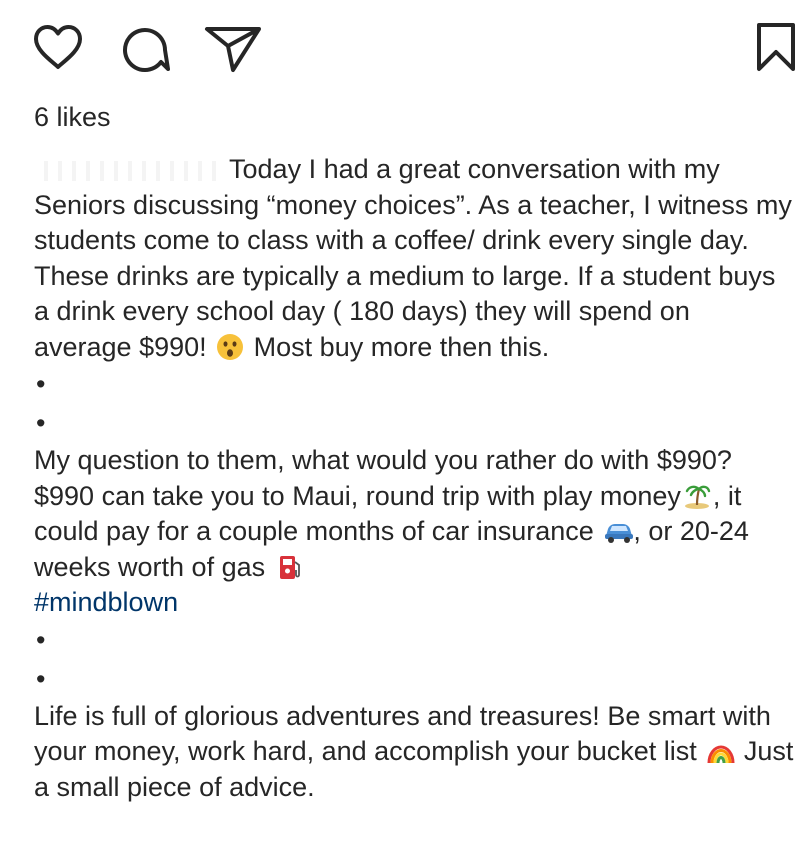 The image size is (811, 855). What do you see at coordinates (128, 170) in the screenshot?
I see `redacted-username` at bounding box center [128, 170].